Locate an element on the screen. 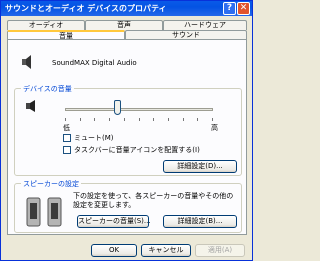 This screenshot has width=320, height=261. speaker-icon is located at coordinates (26, 62).